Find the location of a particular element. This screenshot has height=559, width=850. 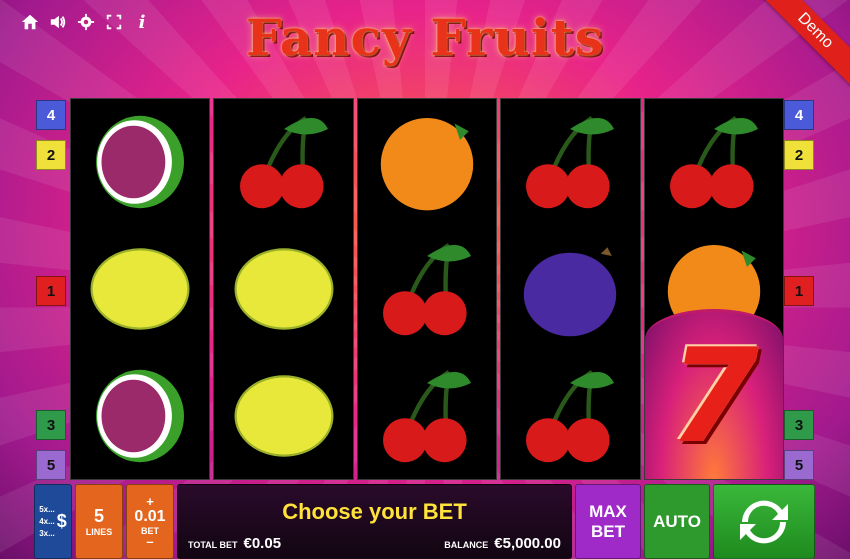

max-bet-line2: BET is located at coordinates (608, 531).